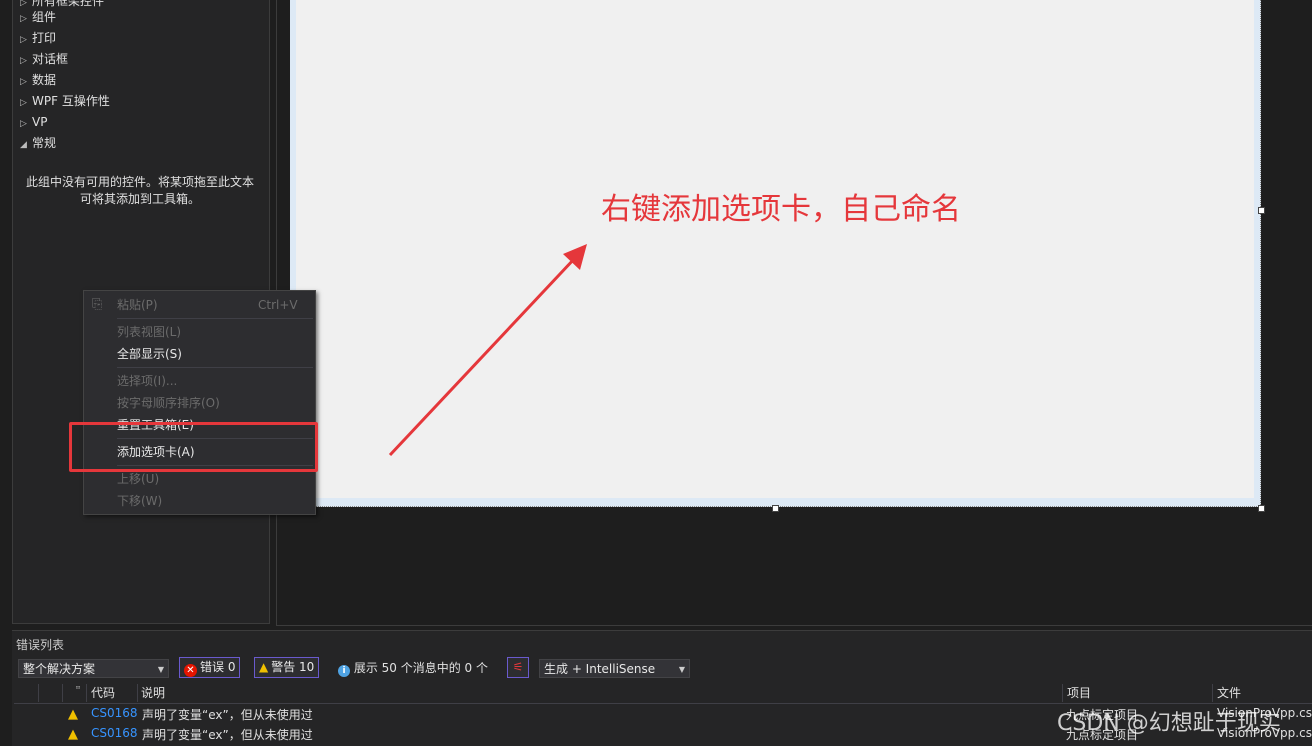 The height and width of the screenshot is (746, 1312). What do you see at coordinates (137, 305) in the screenshot?
I see `menu-item-paste: 粘贴(P)` at bounding box center [137, 305].